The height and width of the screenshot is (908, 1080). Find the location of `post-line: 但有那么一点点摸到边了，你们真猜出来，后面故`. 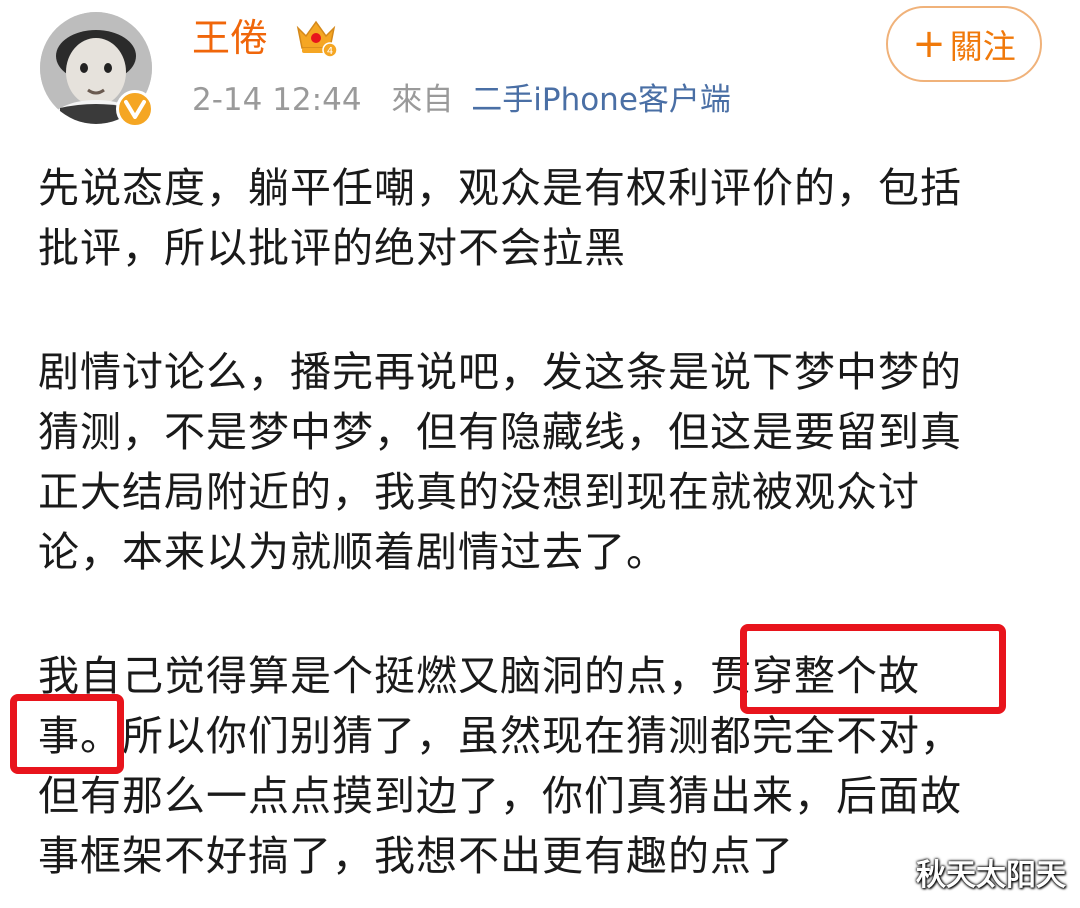

post-line: 但有那么一点点摸到边了，你们真猜出来，后面故 is located at coordinates (500, 796).